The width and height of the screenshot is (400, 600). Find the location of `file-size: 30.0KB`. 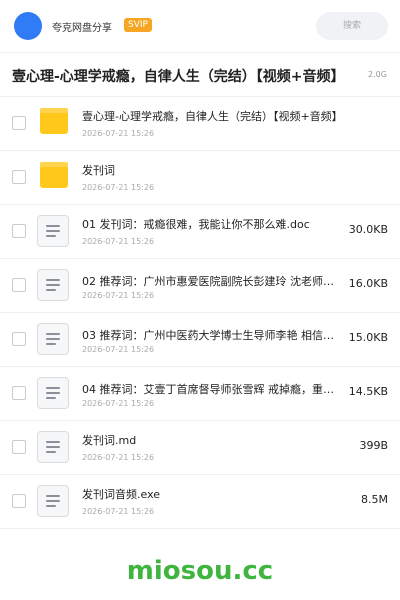

file-size: 30.0KB is located at coordinates (368, 229).